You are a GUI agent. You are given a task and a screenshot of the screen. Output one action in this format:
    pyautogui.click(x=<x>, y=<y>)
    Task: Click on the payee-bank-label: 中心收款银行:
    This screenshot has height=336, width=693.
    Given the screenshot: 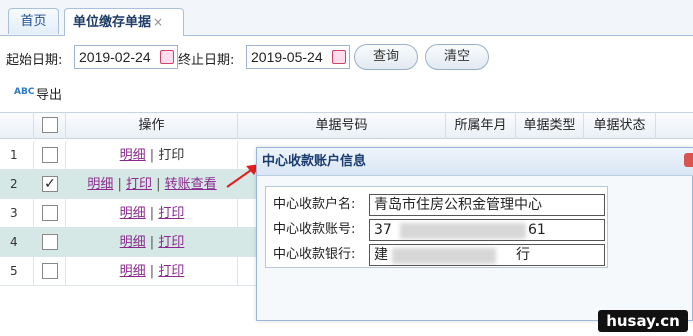 What is the action you would take?
    pyautogui.click(x=314, y=254)
    